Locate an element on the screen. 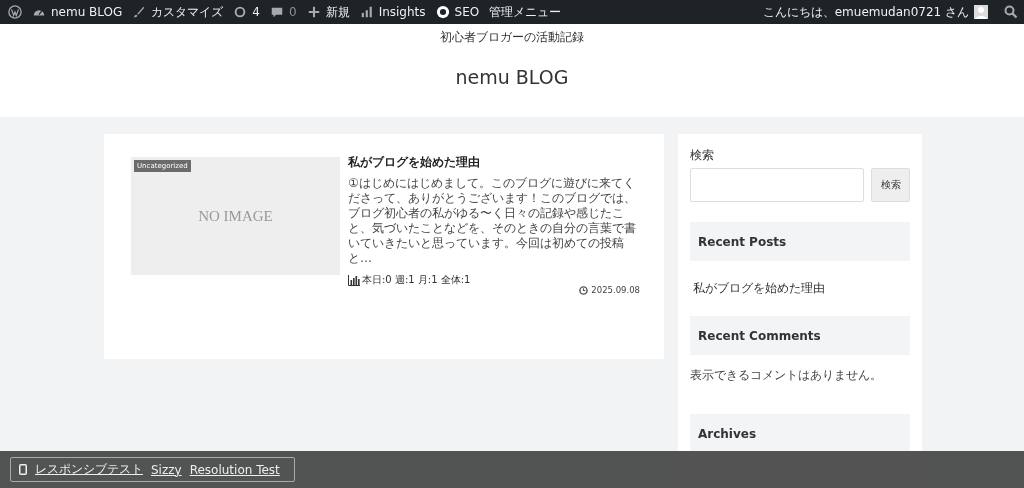  post-title: 私がブログを始めた理由 is located at coordinates (494, 162).